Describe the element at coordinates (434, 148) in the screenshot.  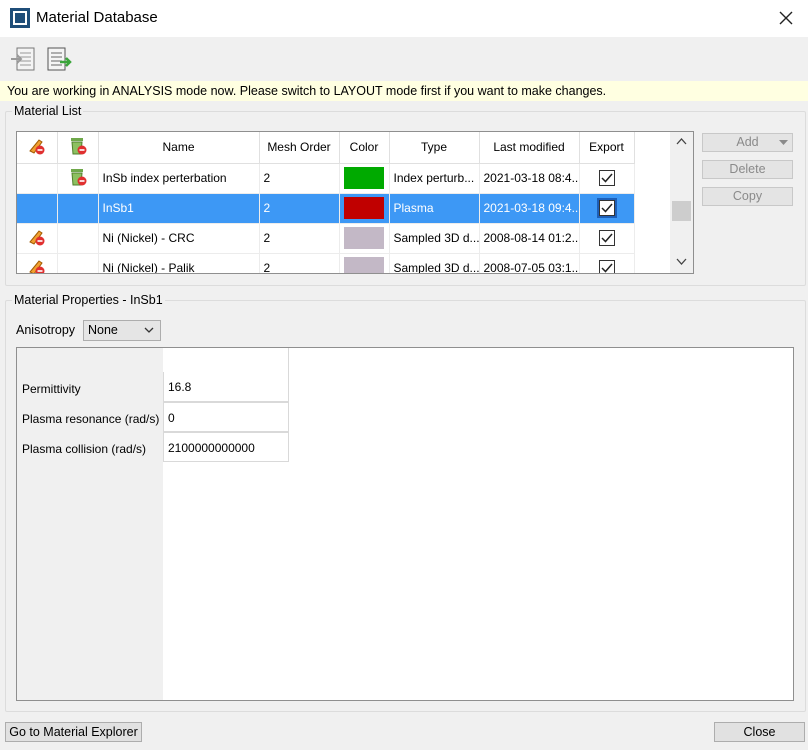
I see `column-header-type: Type` at that location.